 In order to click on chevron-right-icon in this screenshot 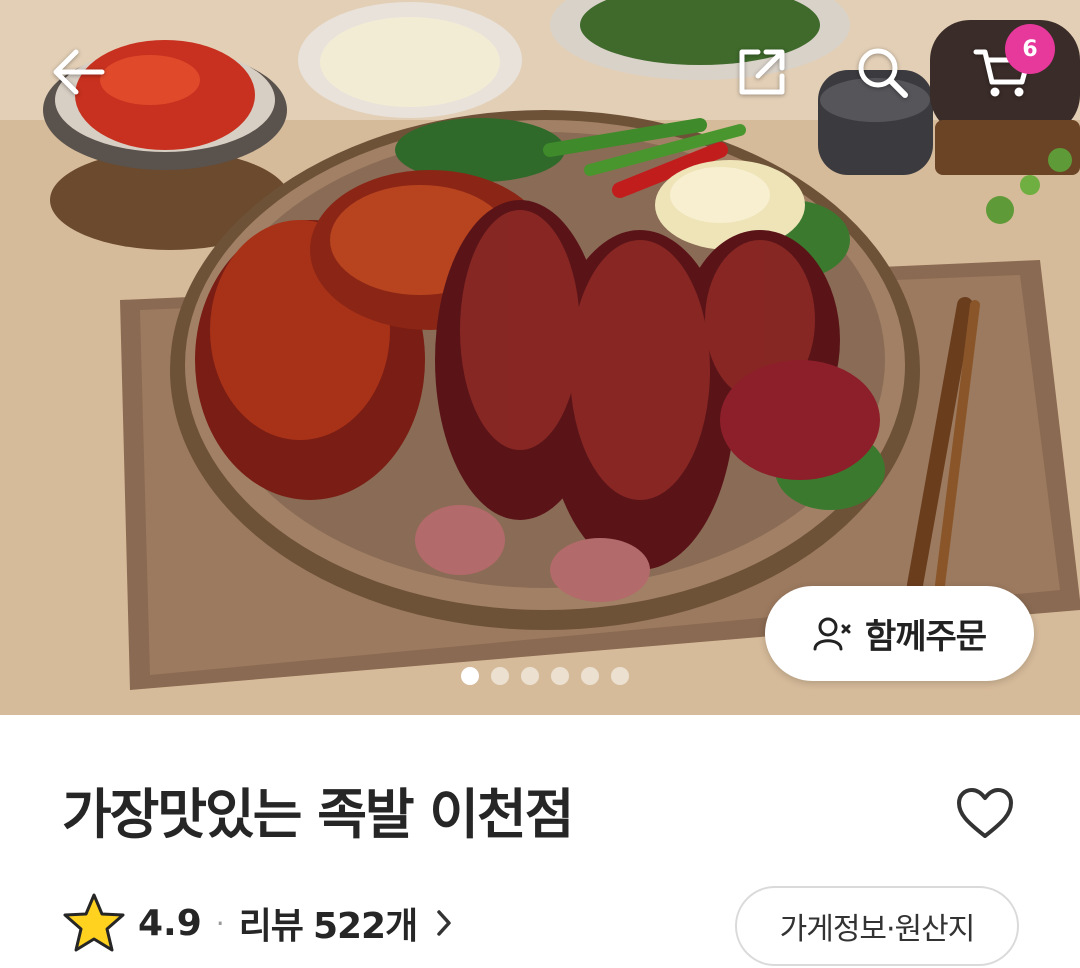, I will do `click(444, 923)`.